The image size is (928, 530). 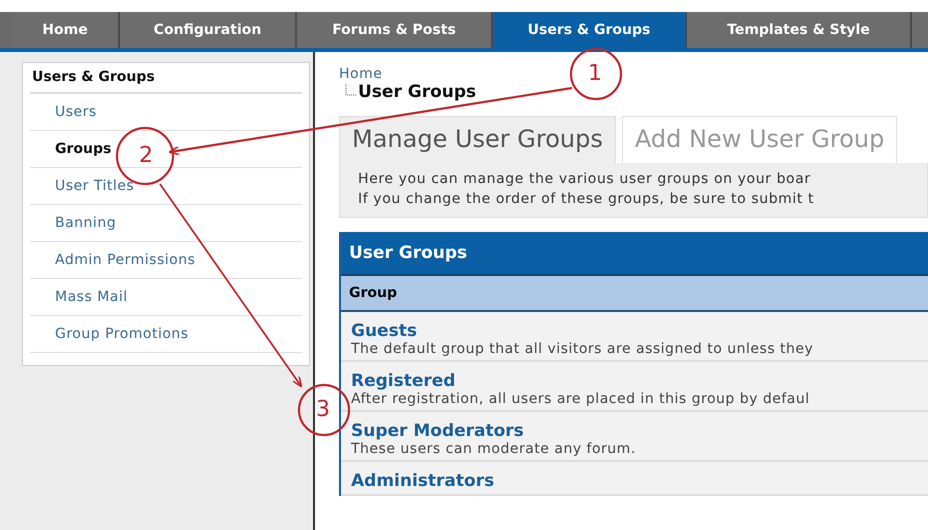 I want to click on sidebar-item: Admin Permissions, so click(x=166, y=260).